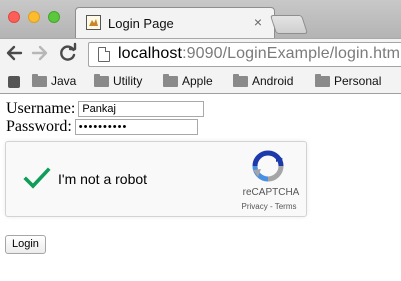  I want to click on reload-button, so click(68, 53).